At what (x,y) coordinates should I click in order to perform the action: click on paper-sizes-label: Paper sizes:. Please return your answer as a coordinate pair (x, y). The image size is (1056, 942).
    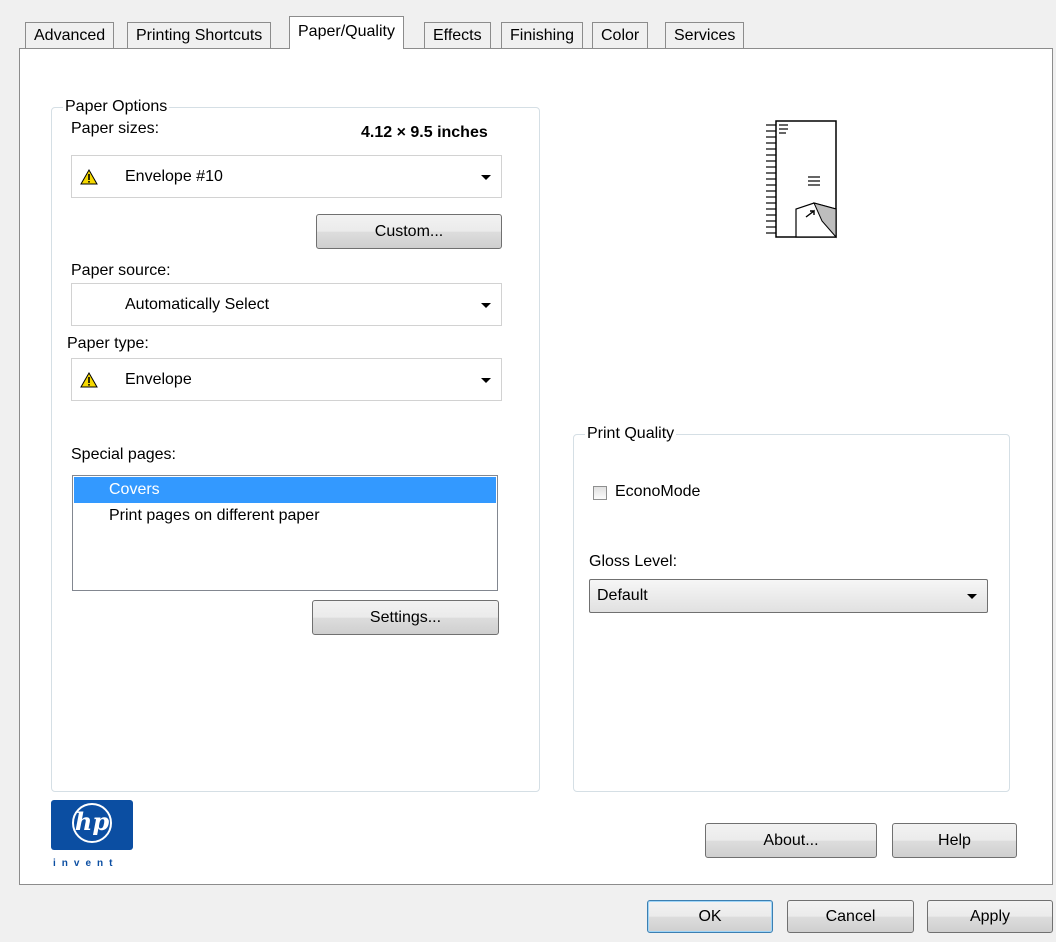
    Looking at the image, I should click on (115, 128).